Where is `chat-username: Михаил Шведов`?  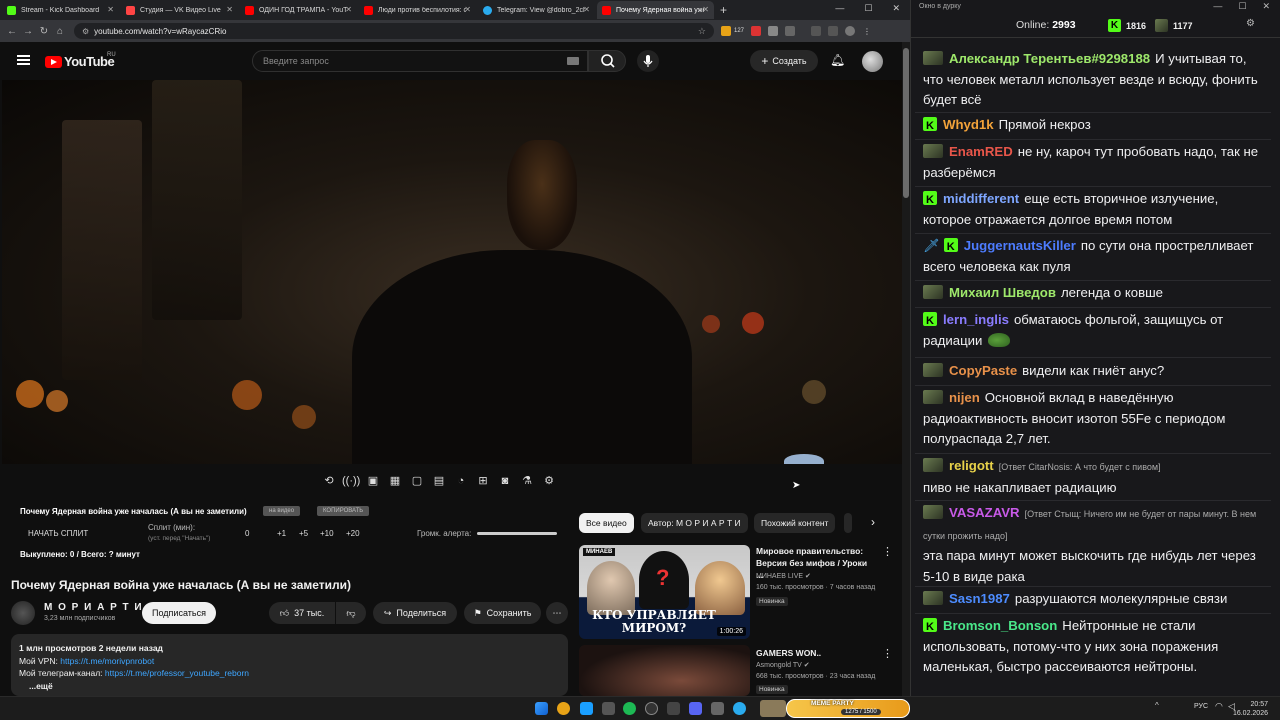 chat-username: Михаил Шведов is located at coordinates (1002, 292).